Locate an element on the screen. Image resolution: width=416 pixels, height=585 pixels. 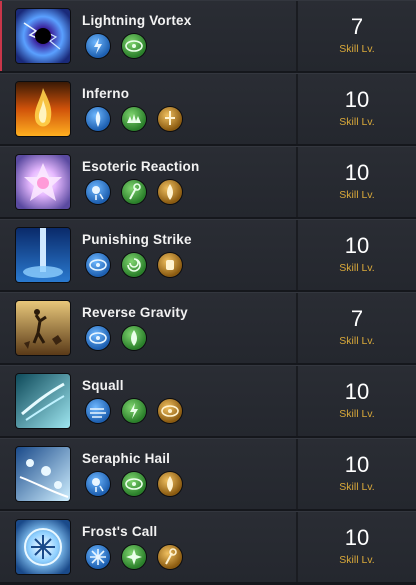
skill-info: Punishing Strike is located at coordinates (148, 255).